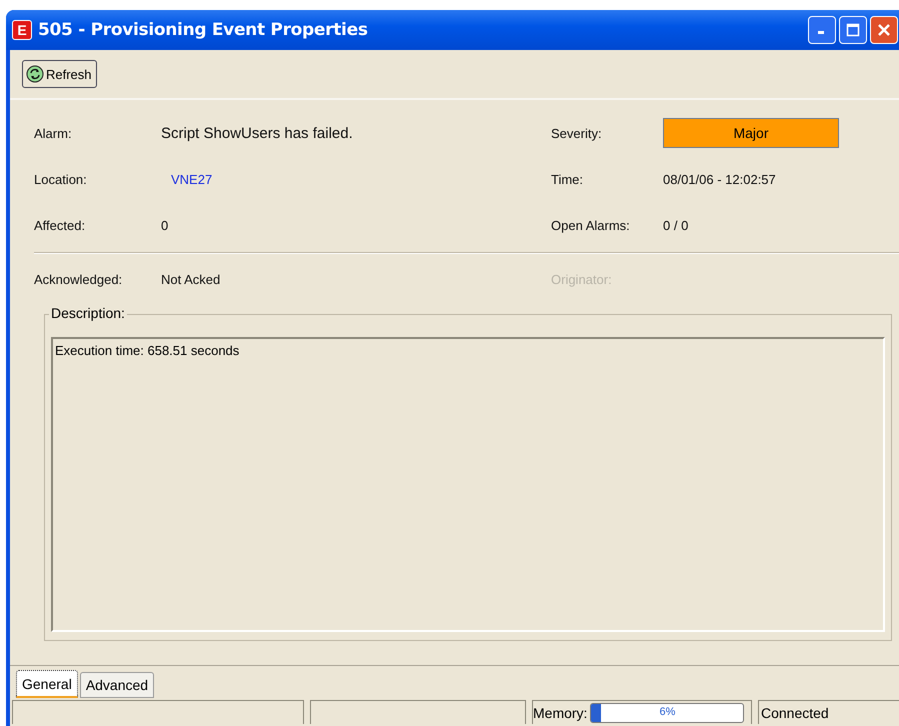  I want to click on connection-status: Connected, so click(828, 712).